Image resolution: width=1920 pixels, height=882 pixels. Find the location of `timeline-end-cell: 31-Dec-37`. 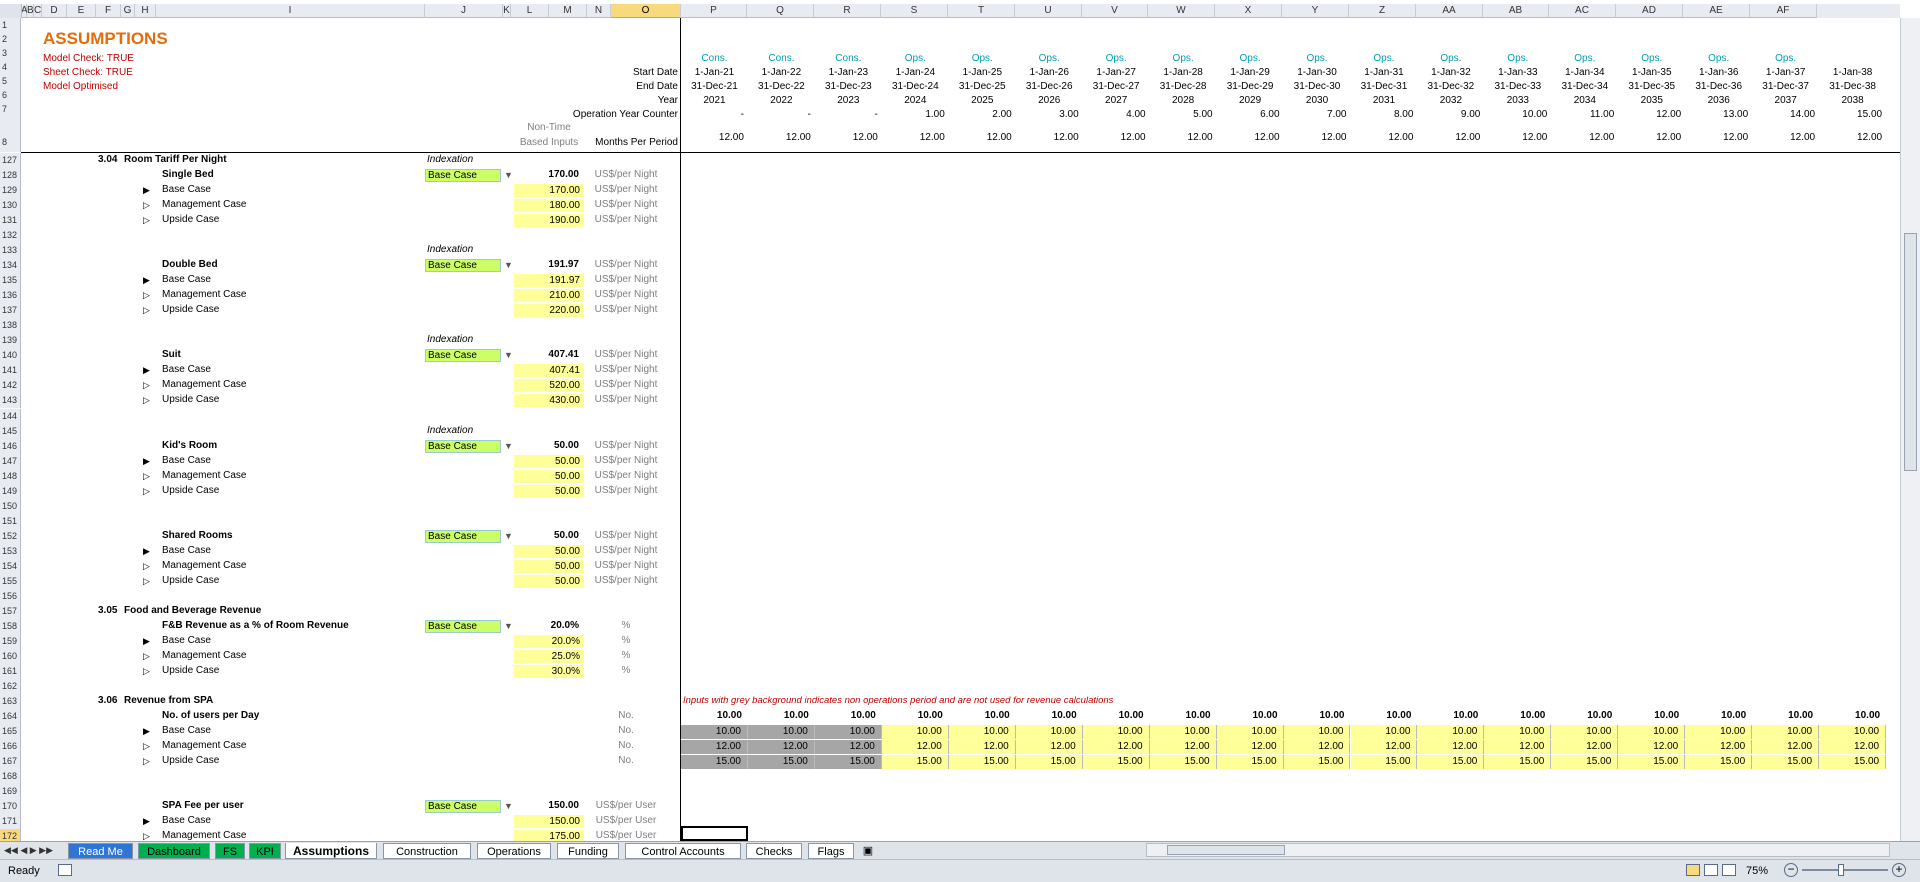

timeline-end-cell: 31-Dec-37 is located at coordinates (1785, 87).